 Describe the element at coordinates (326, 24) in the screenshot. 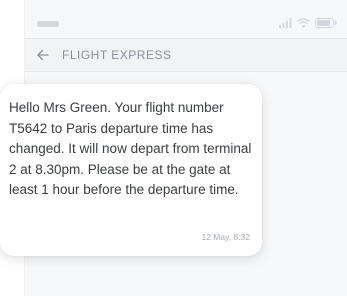

I see `battery-icon` at that location.